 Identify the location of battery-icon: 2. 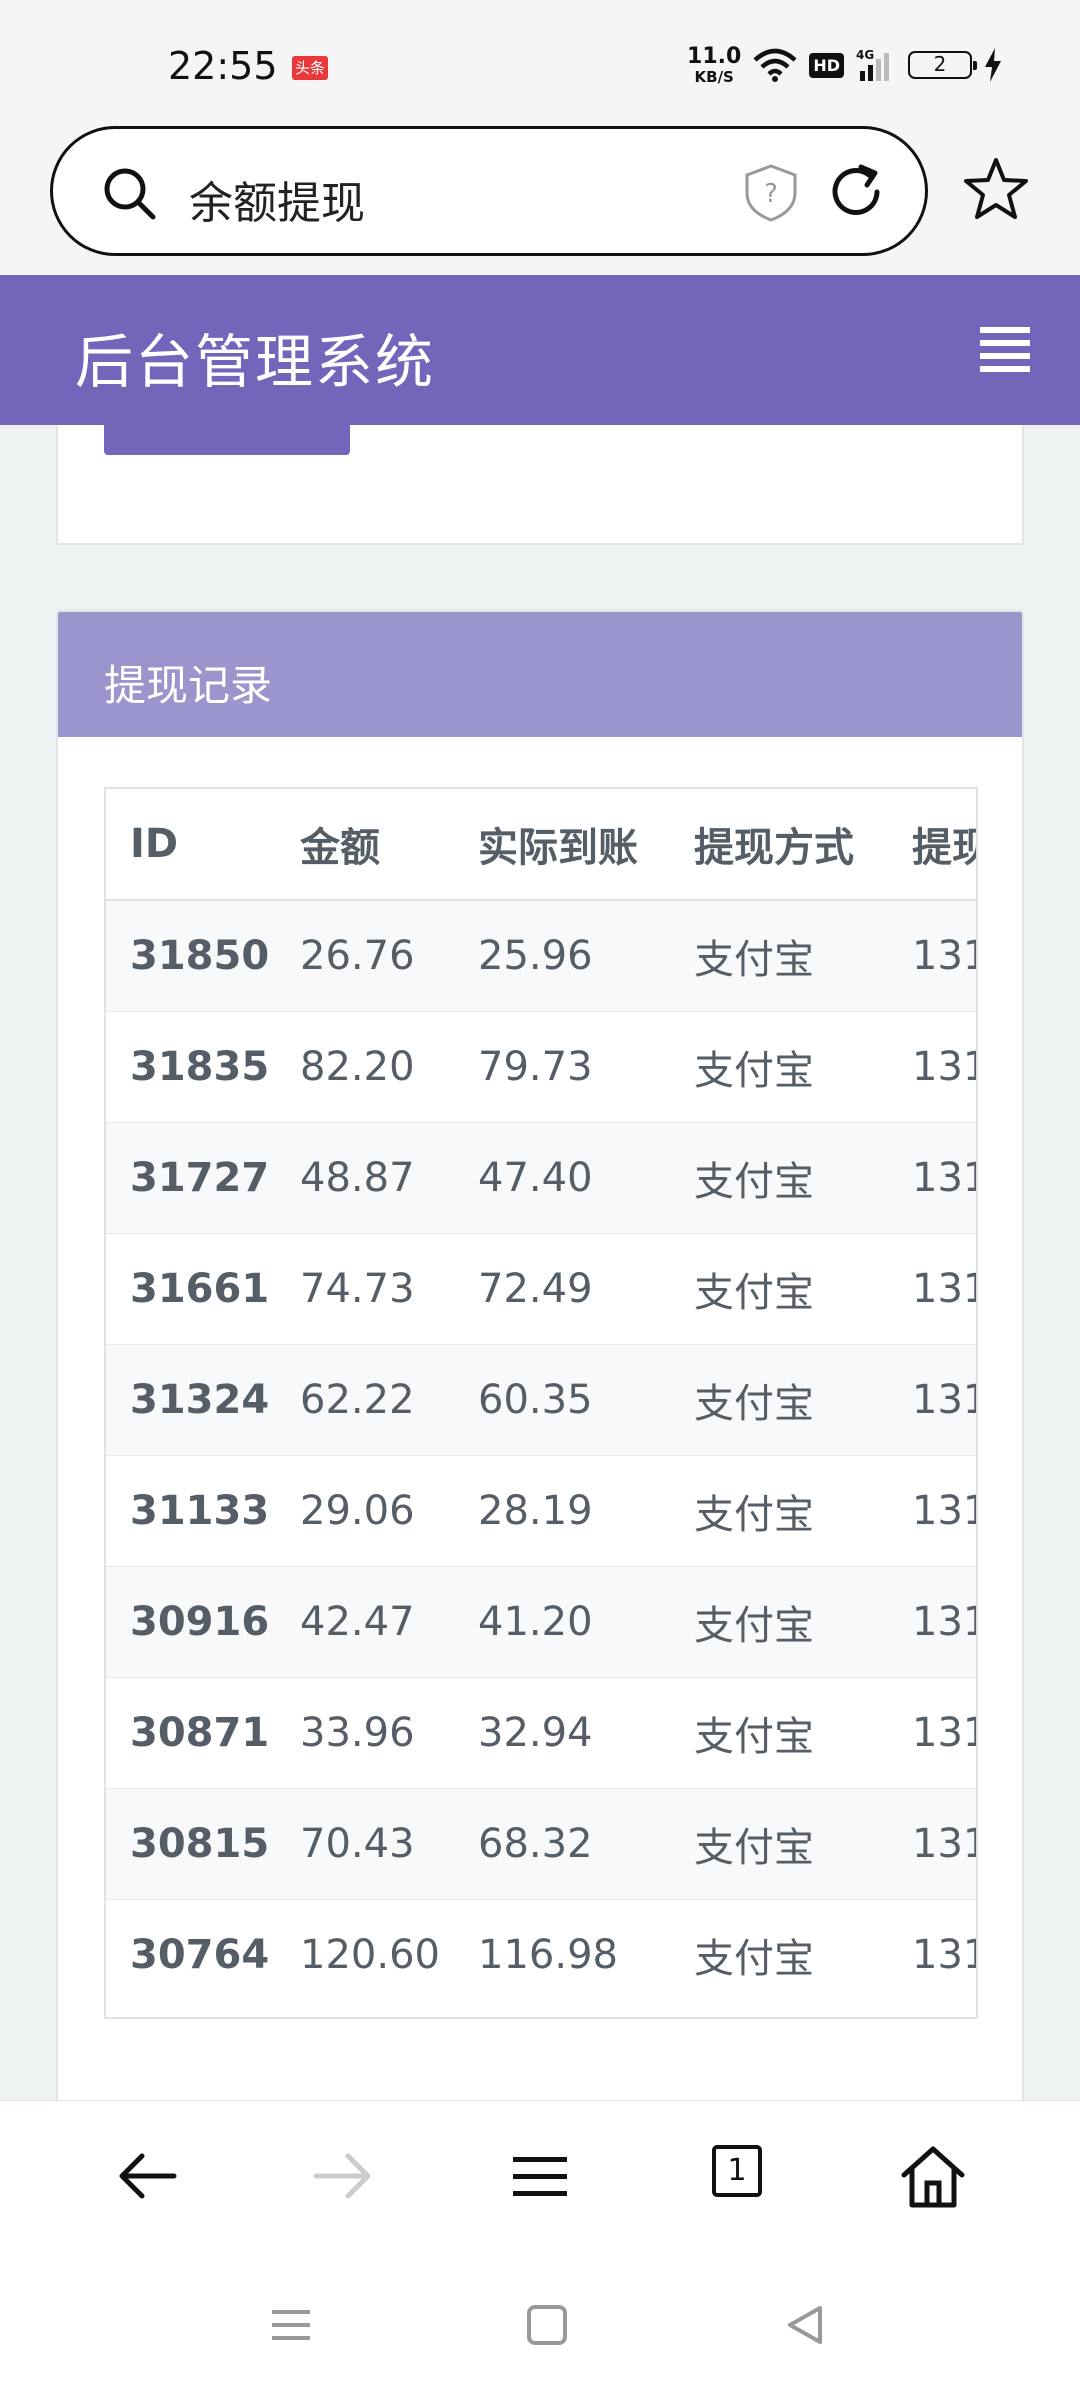
(942, 65).